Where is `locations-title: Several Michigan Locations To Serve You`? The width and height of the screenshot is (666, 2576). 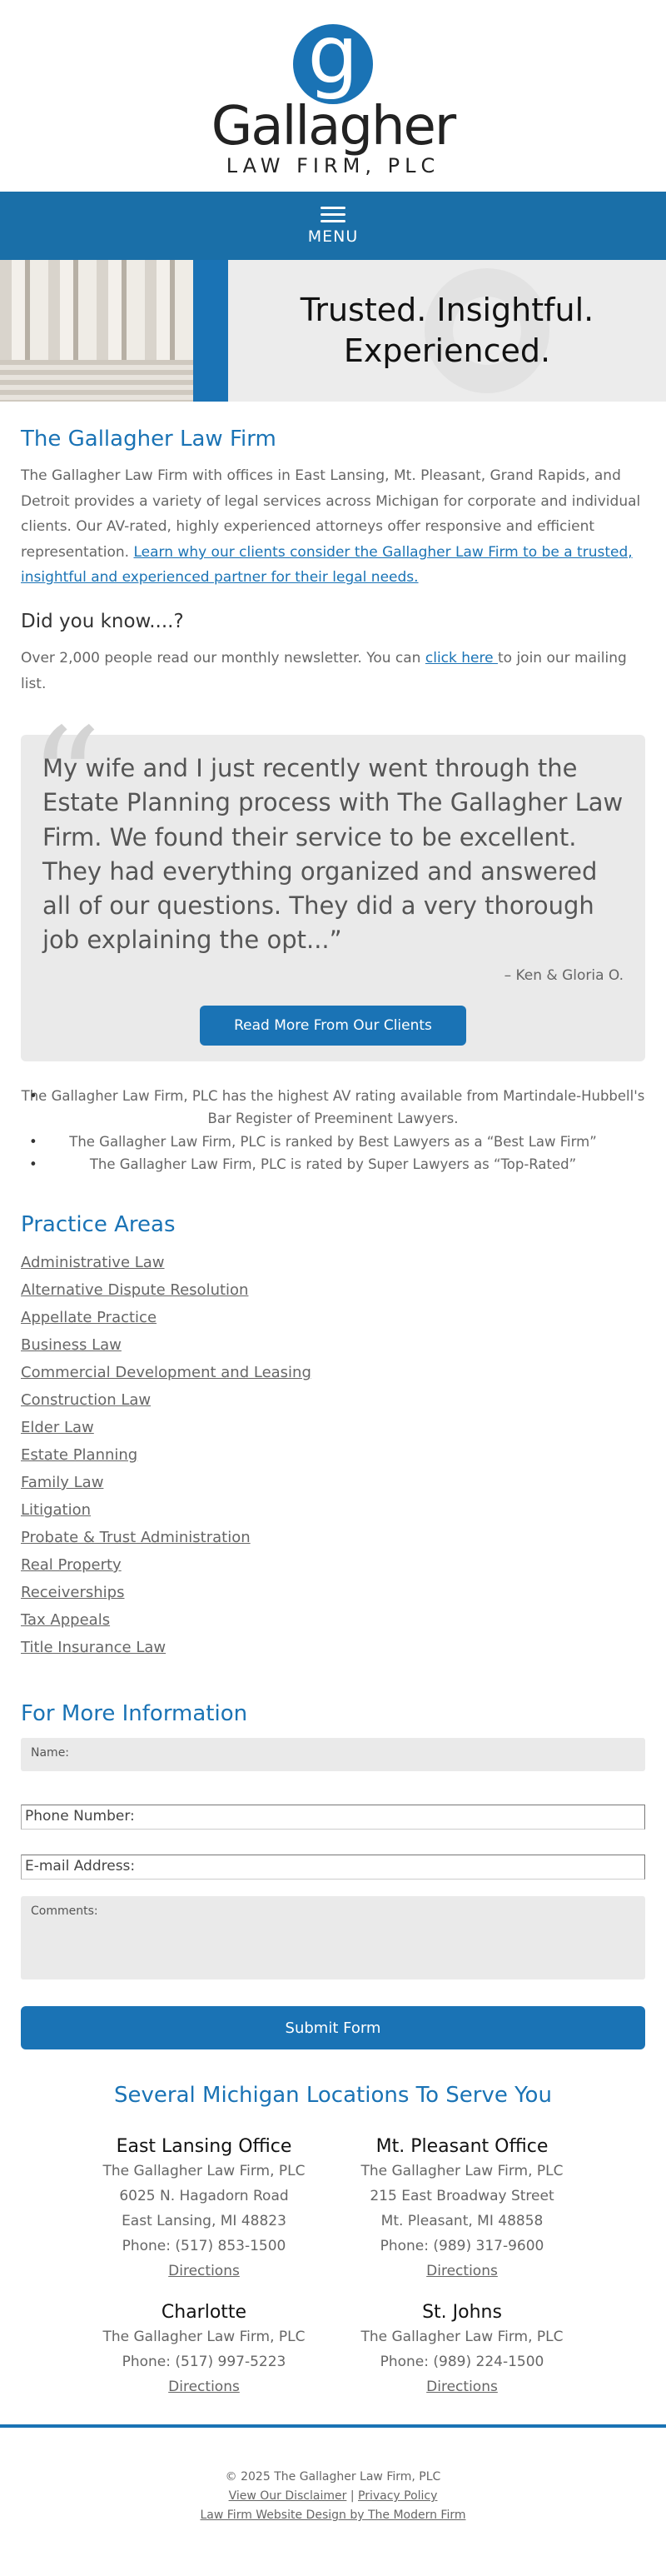 locations-title: Several Michigan Locations To Serve You is located at coordinates (333, 2096).